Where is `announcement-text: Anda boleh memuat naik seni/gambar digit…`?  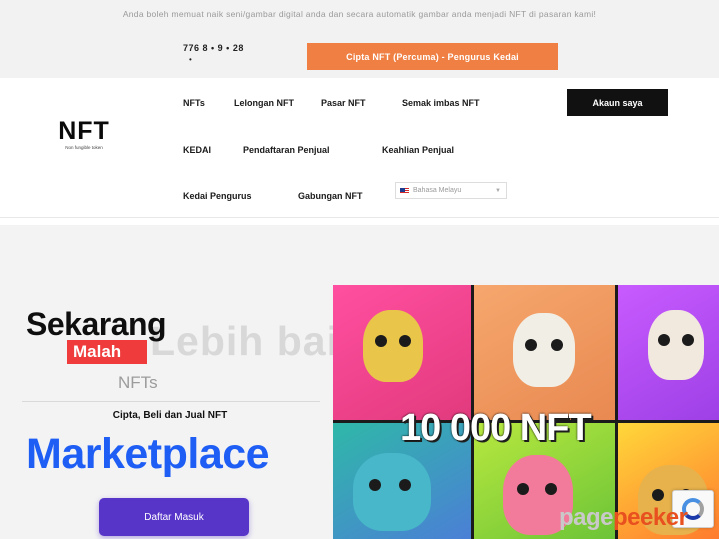
announcement-text: Anda boleh memuat naik seni/gambar digit… is located at coordinates (359, 14).